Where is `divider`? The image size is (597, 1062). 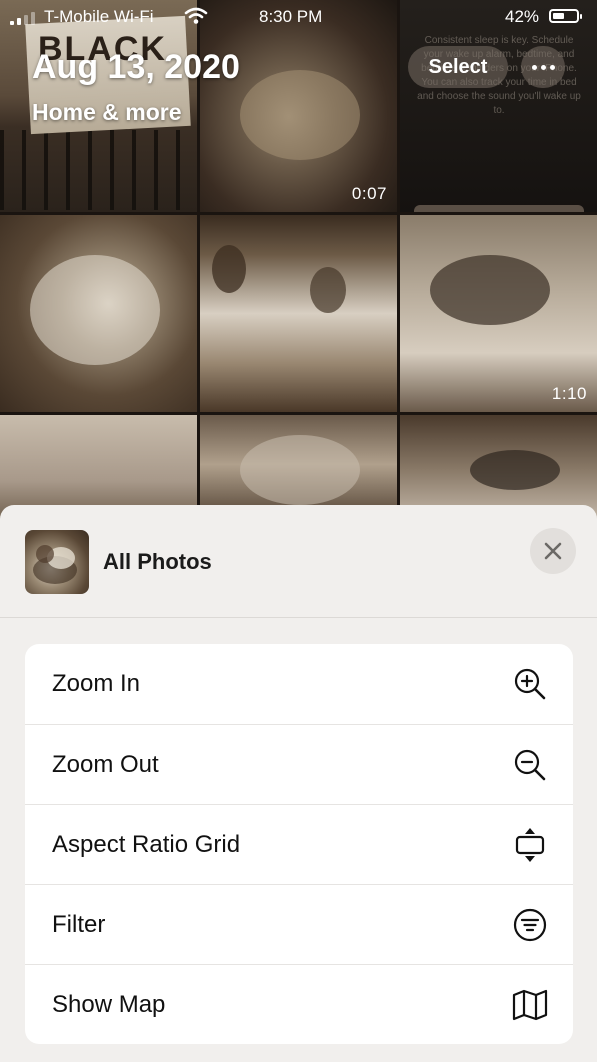 divider is located at coordinates (298, 617).